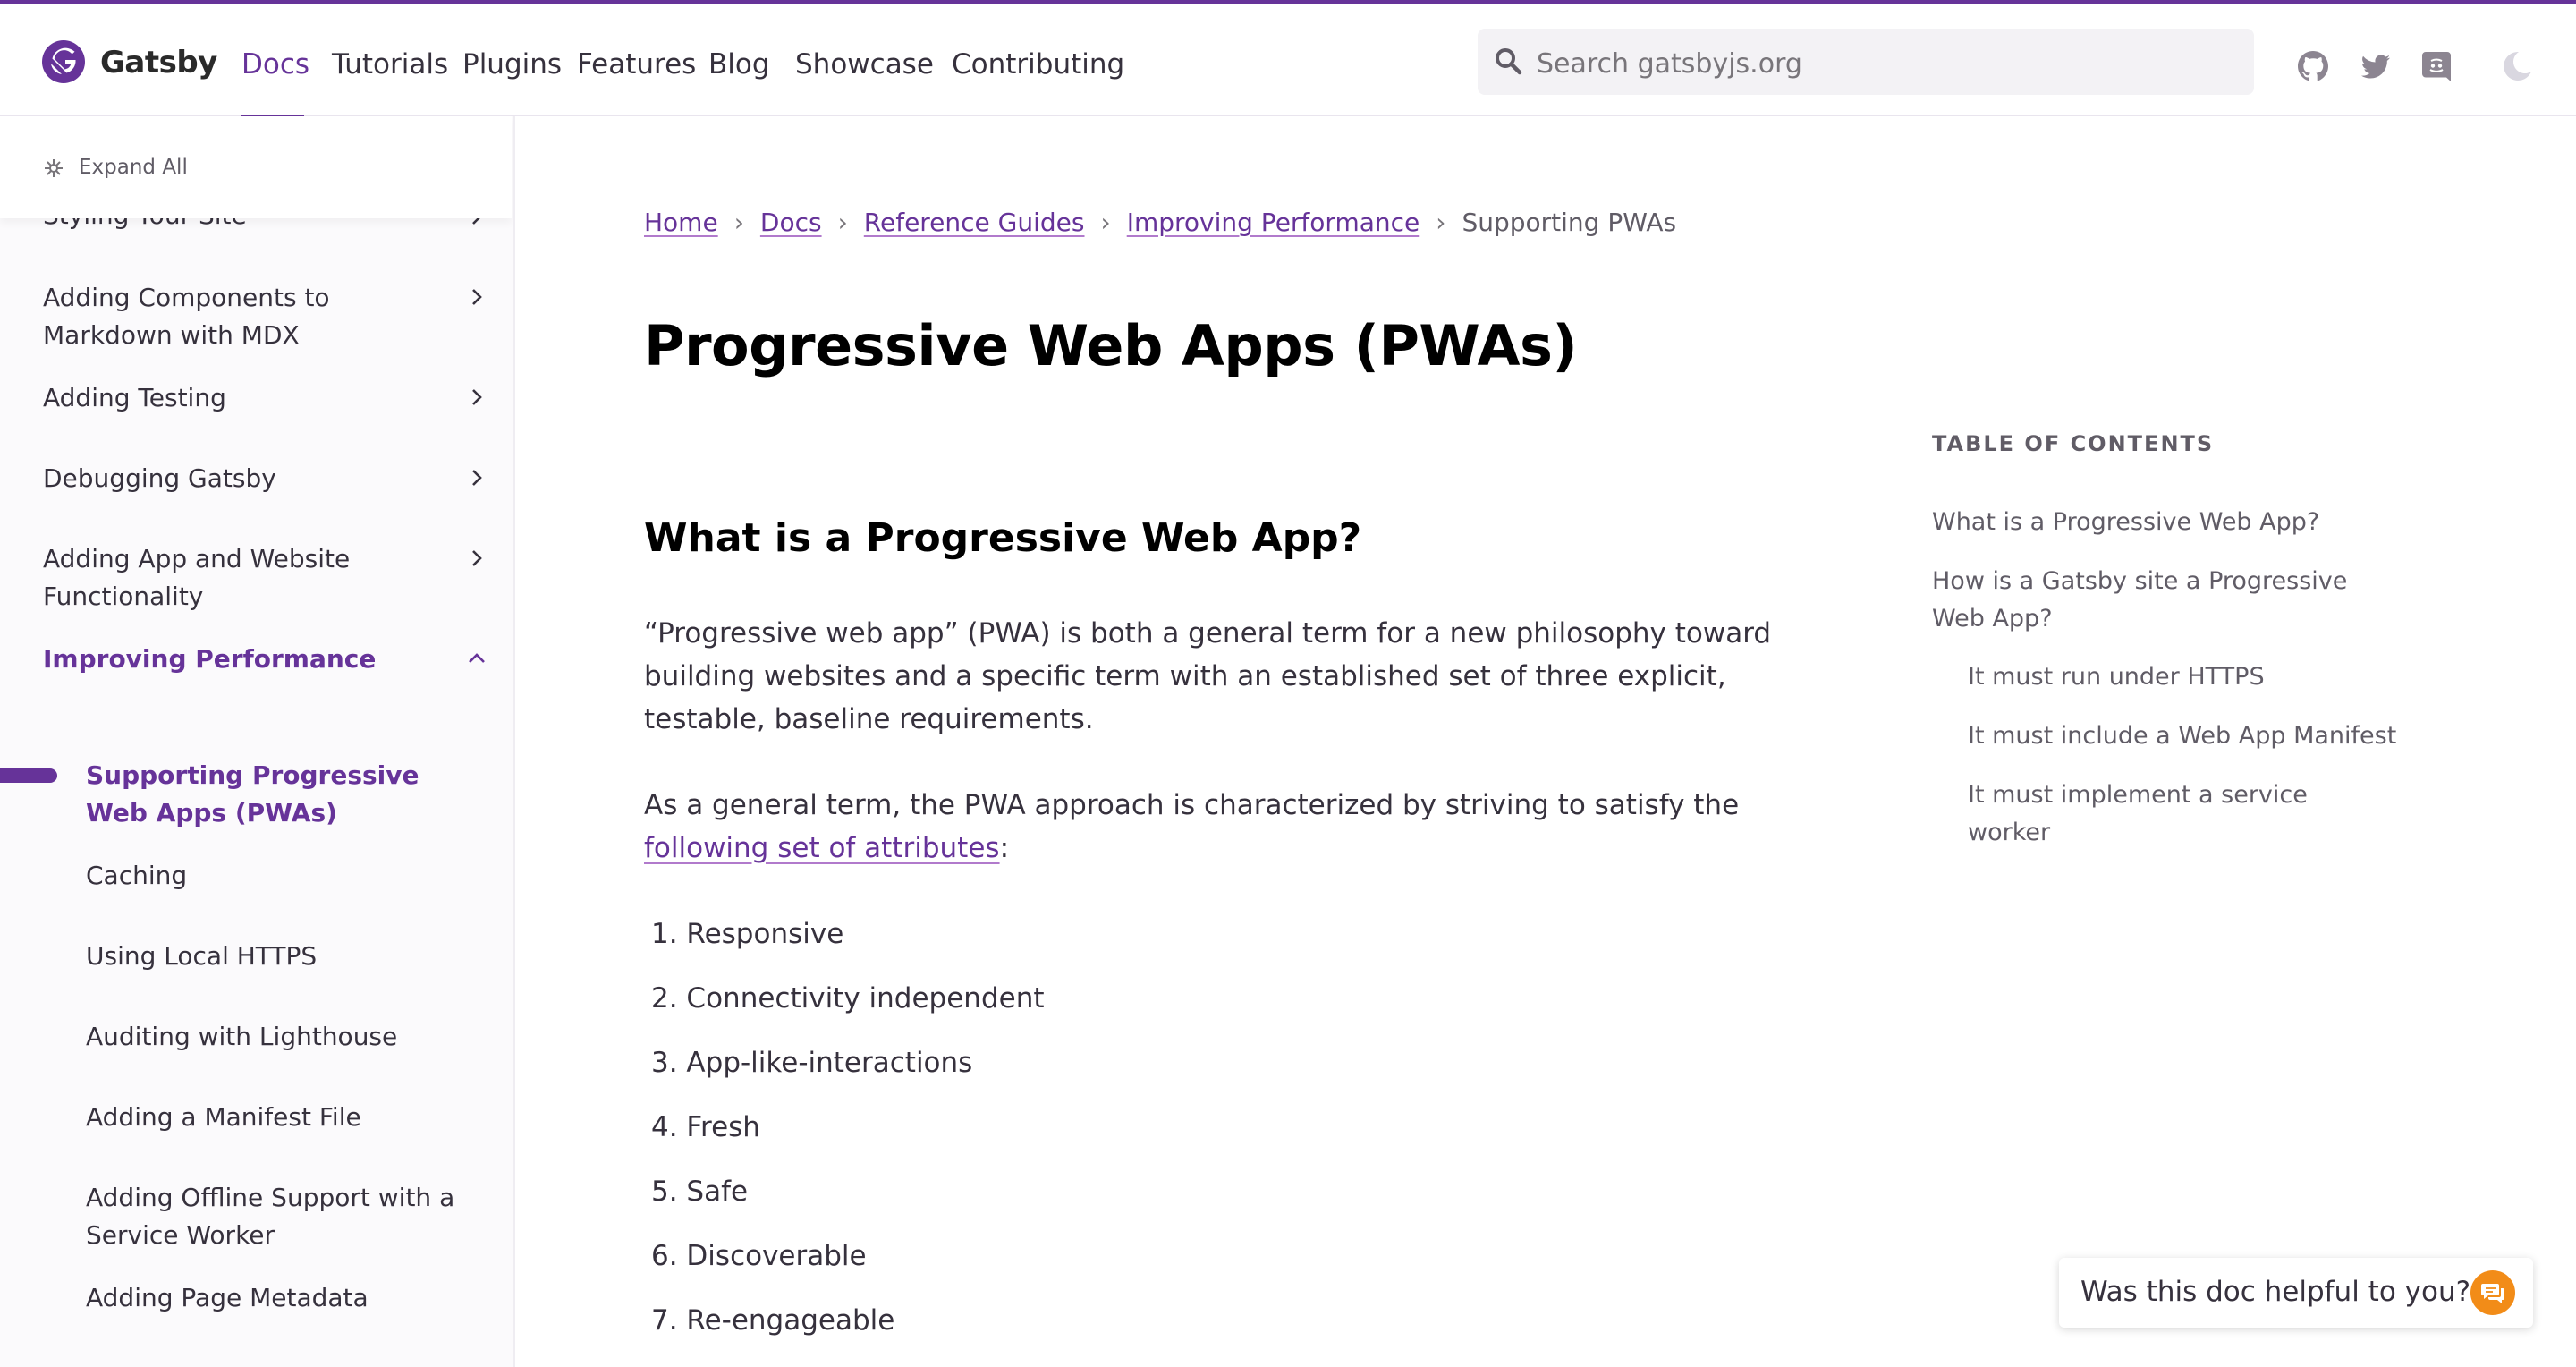 Image resolution: width=2576 pixels, height=1367 pixels. What do you see at coordinates (274, 956) in the screenshot?
I see `sidebar-item-local-https: Using Local HTTPS` at bounding box center [274, 956].